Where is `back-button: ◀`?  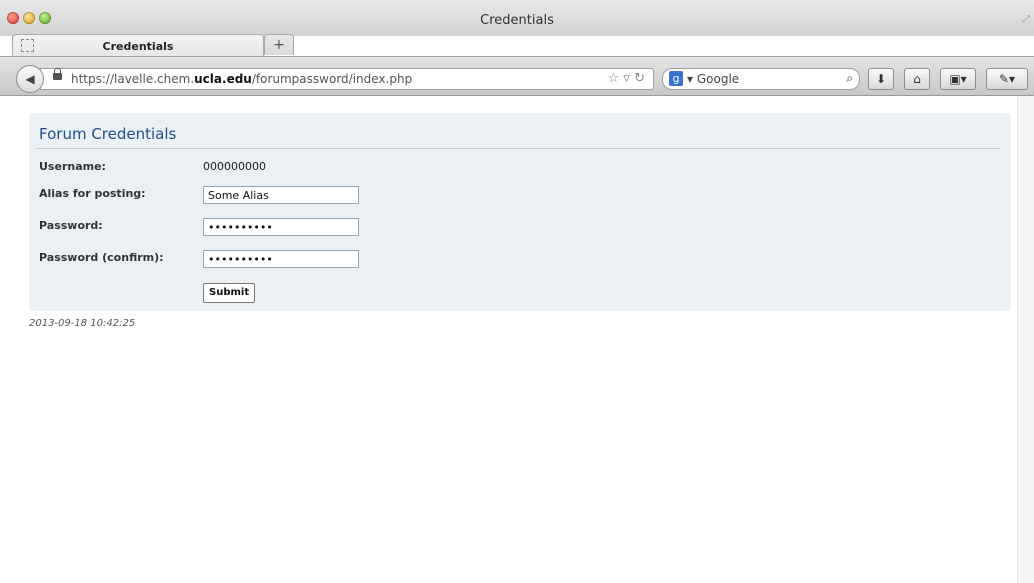
back-button: ◀ is located at coordinates (30, 79).